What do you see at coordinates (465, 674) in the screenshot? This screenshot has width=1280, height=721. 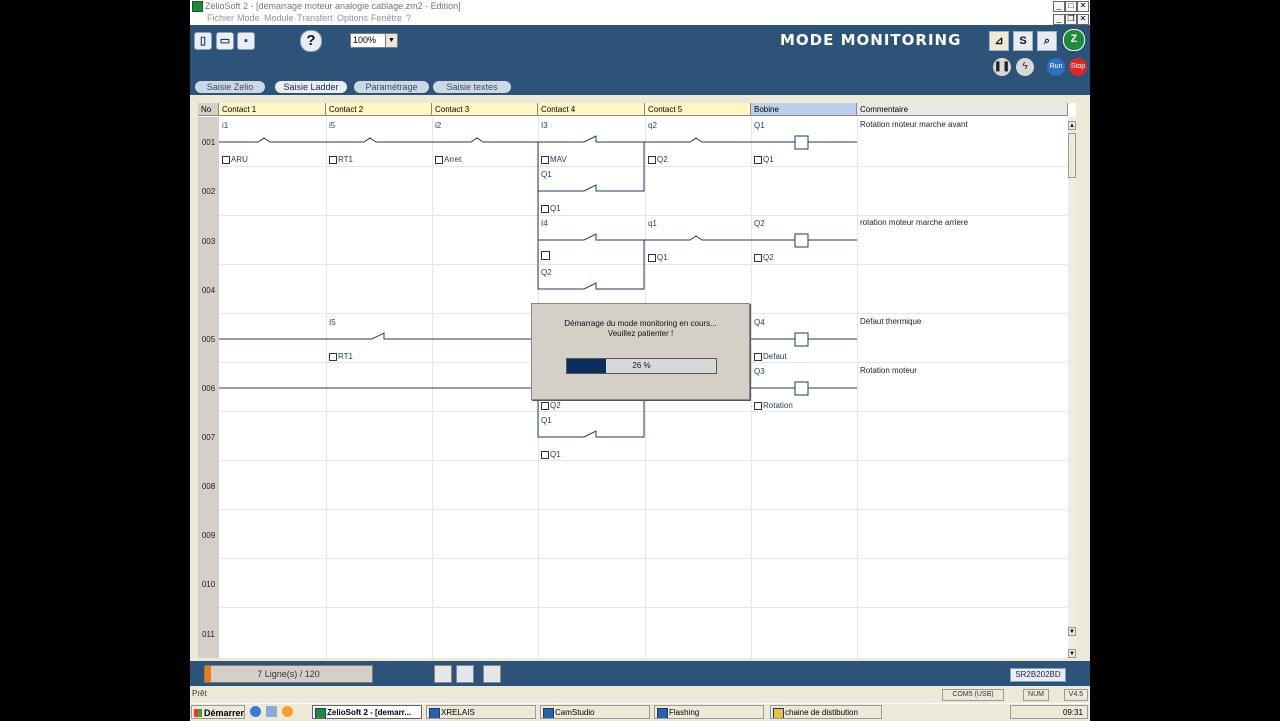 I see `module-icon` at bounding box center [465, 674].